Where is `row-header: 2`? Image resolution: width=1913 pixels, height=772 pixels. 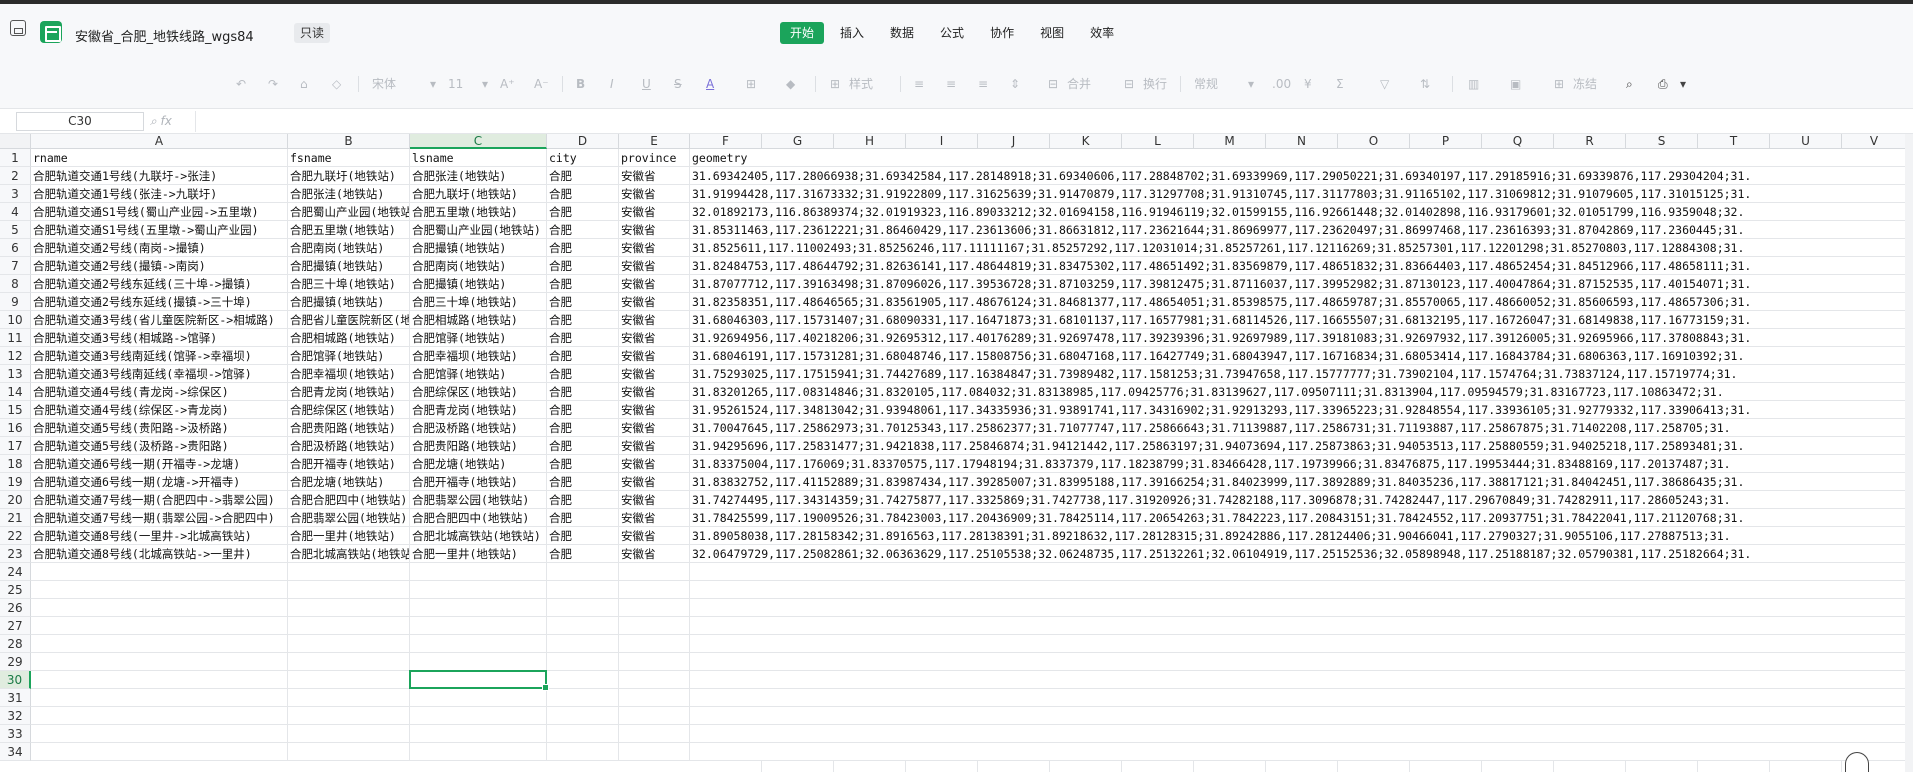 row-header: 2 is located at coordinates (15, 176).